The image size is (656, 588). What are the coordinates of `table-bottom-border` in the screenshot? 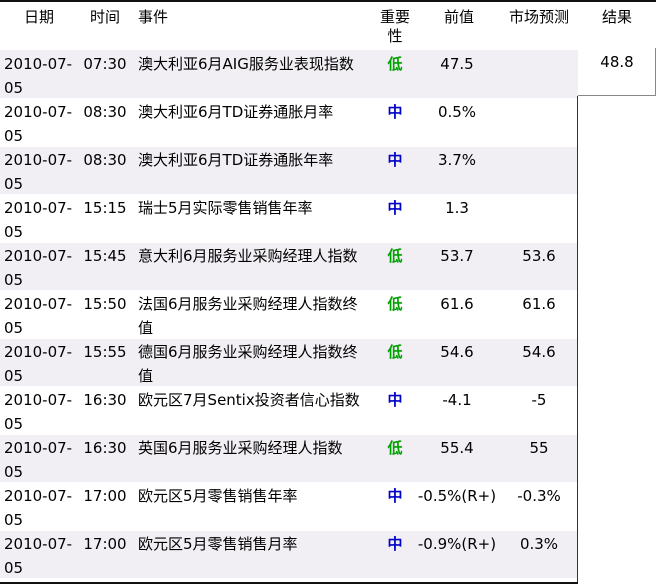 It's located at (289, 583).